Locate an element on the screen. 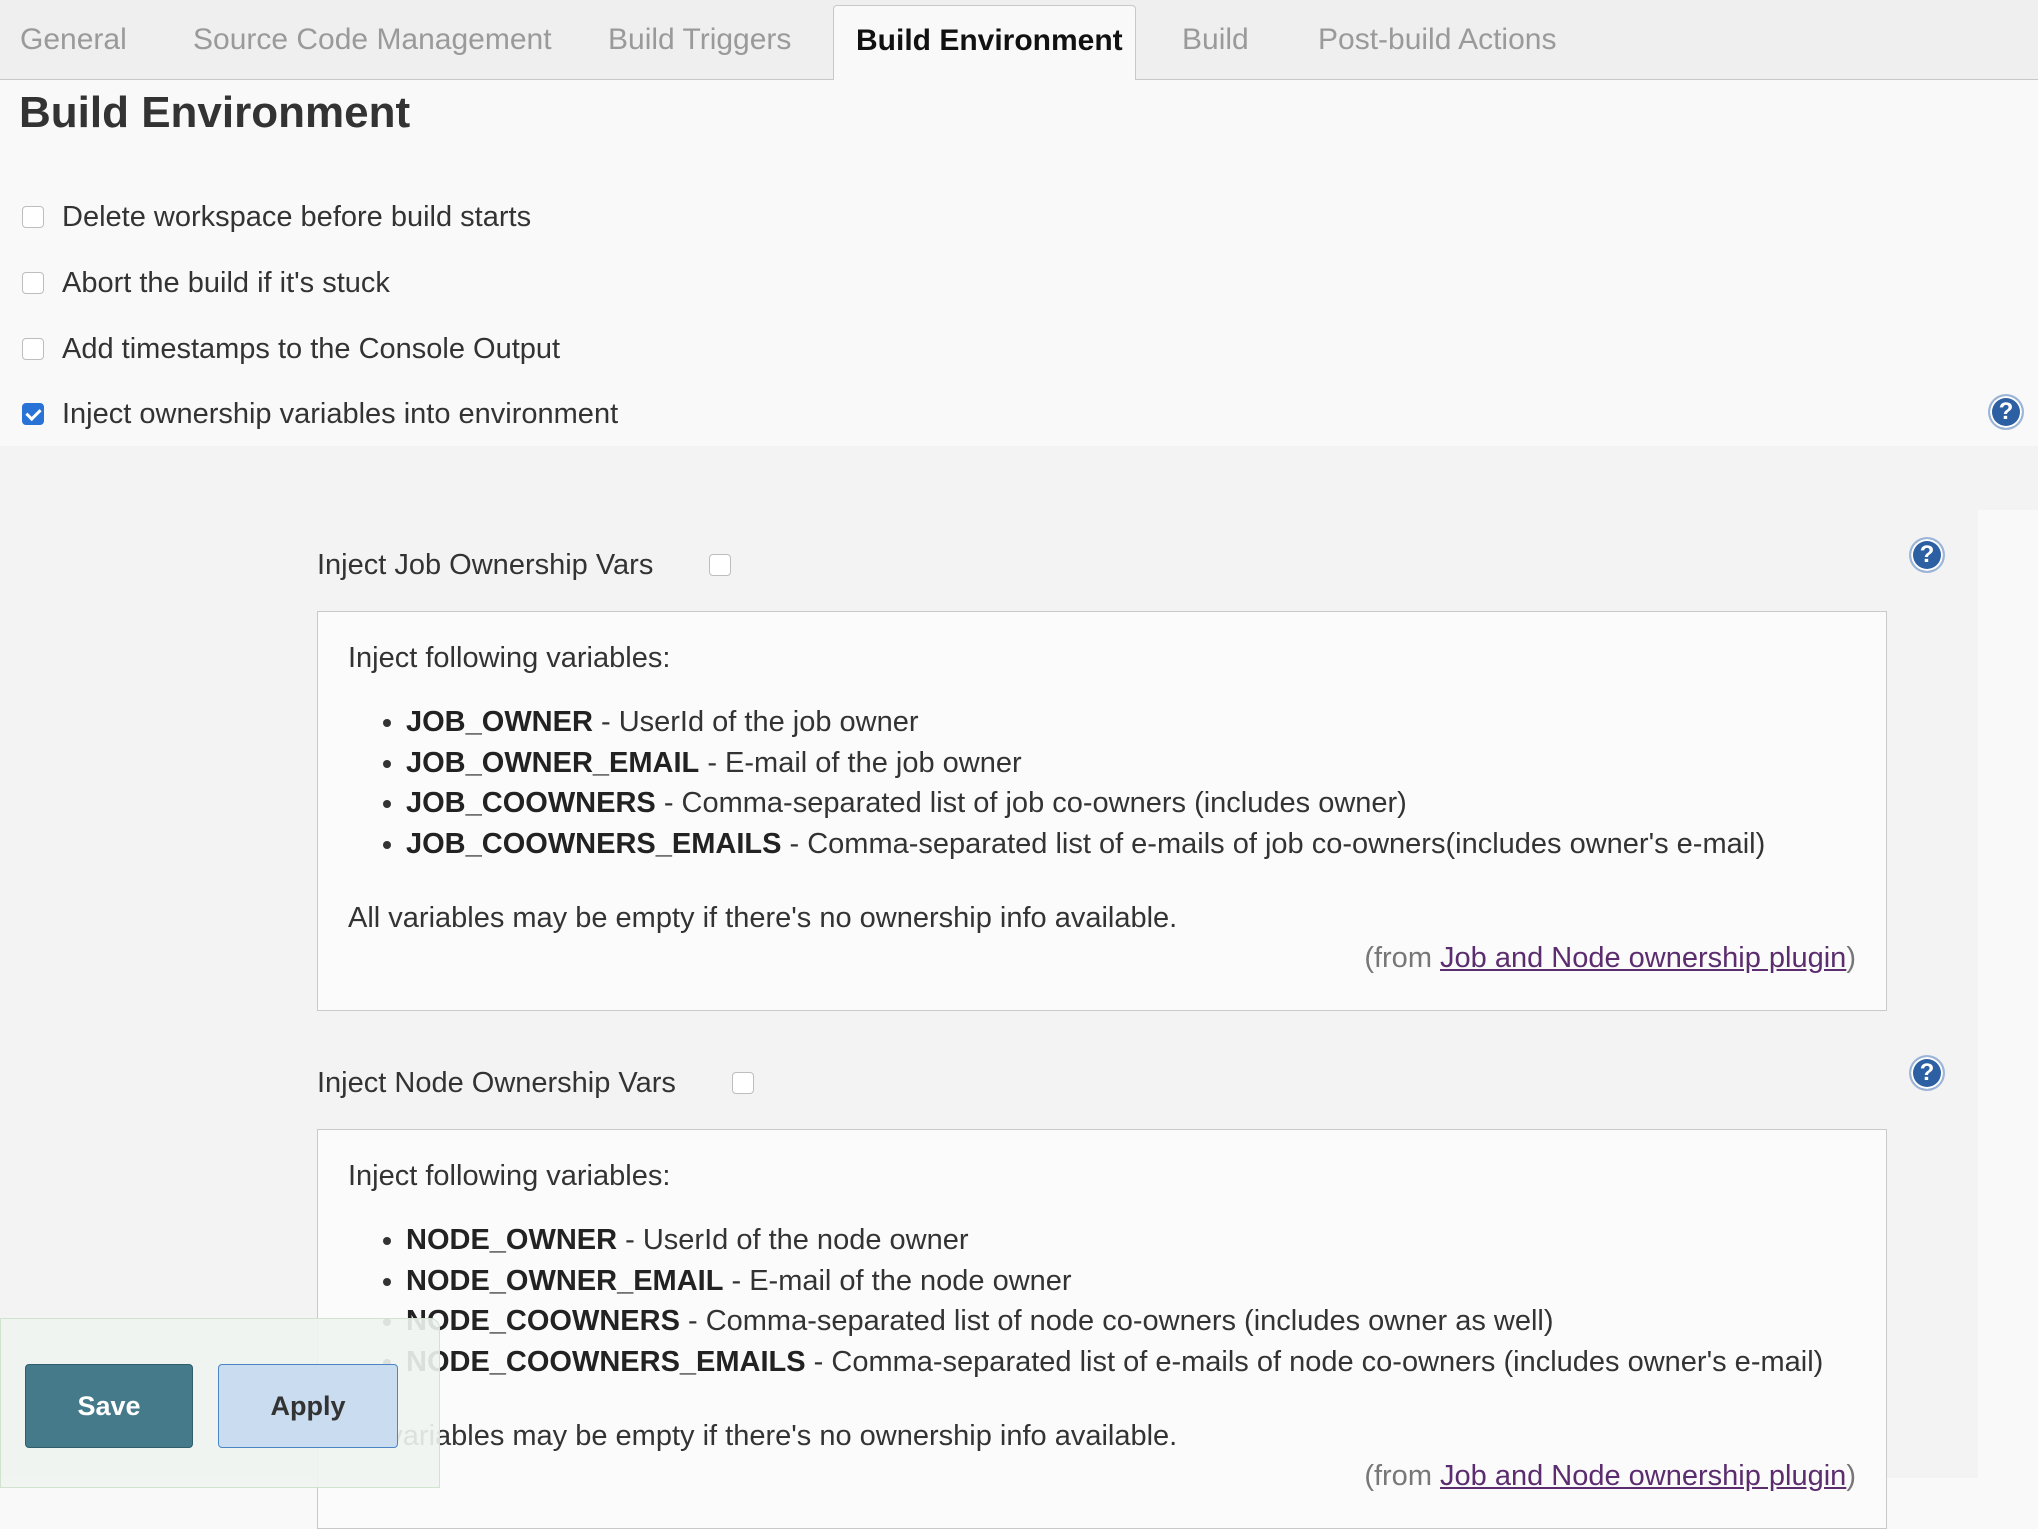 This screenshot has height=1529, width=2038. inject-job-ownership-row: Inject Job Ownership Vars is located at coordinates (524, 565).